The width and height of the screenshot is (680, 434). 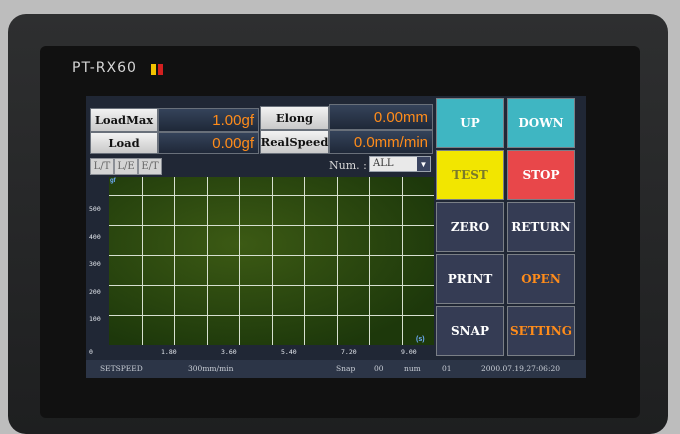 I want to click on snap-label: Snap, so click(x=346, y=368).